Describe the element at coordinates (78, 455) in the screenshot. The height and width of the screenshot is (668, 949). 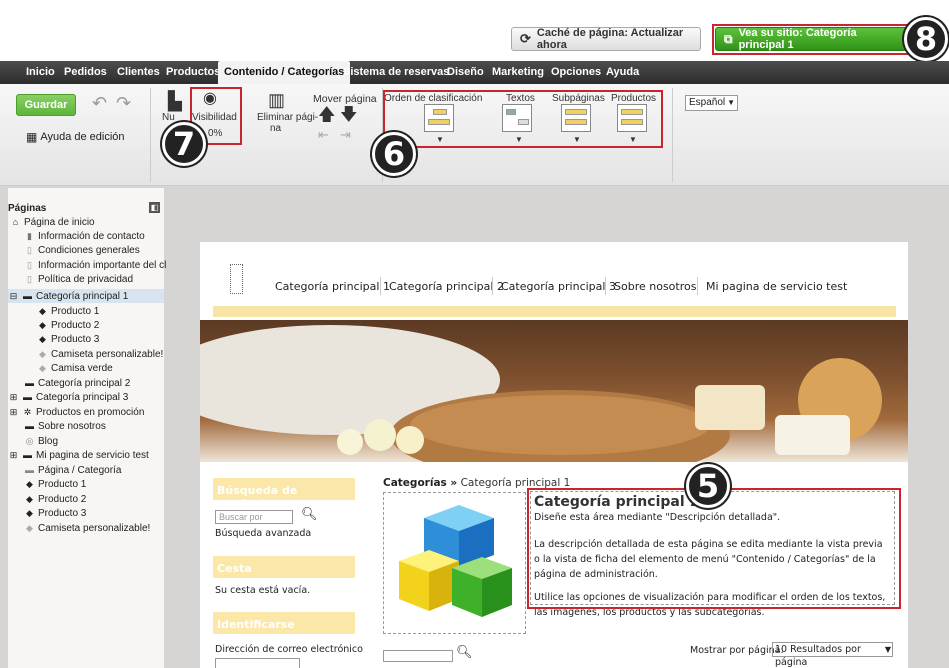
I see `tree-item: ⊞ ▬ Mi pagina de servicio test` at that location.